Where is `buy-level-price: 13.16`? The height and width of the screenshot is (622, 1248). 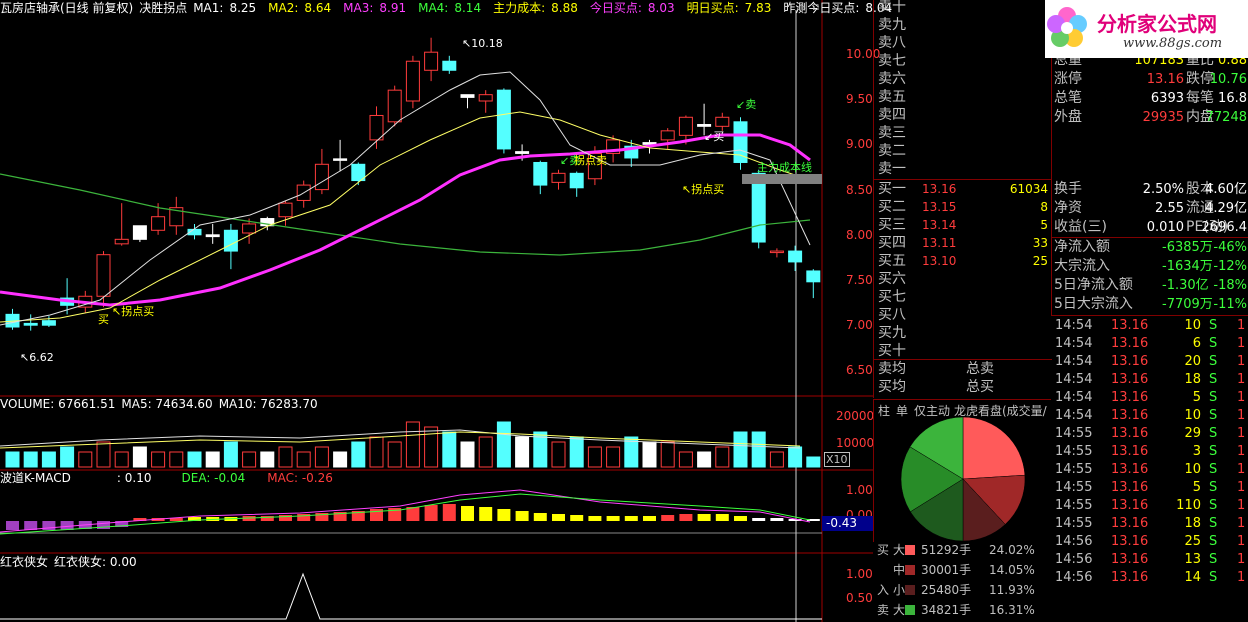
buy-level-price: 13.16 is located at coordinates (939, 189).